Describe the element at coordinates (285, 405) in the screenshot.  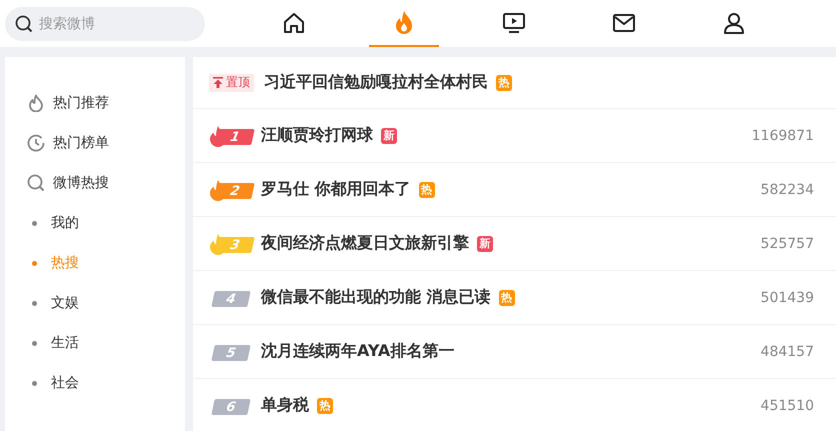
I see `topic-link: 单身税` at that location.